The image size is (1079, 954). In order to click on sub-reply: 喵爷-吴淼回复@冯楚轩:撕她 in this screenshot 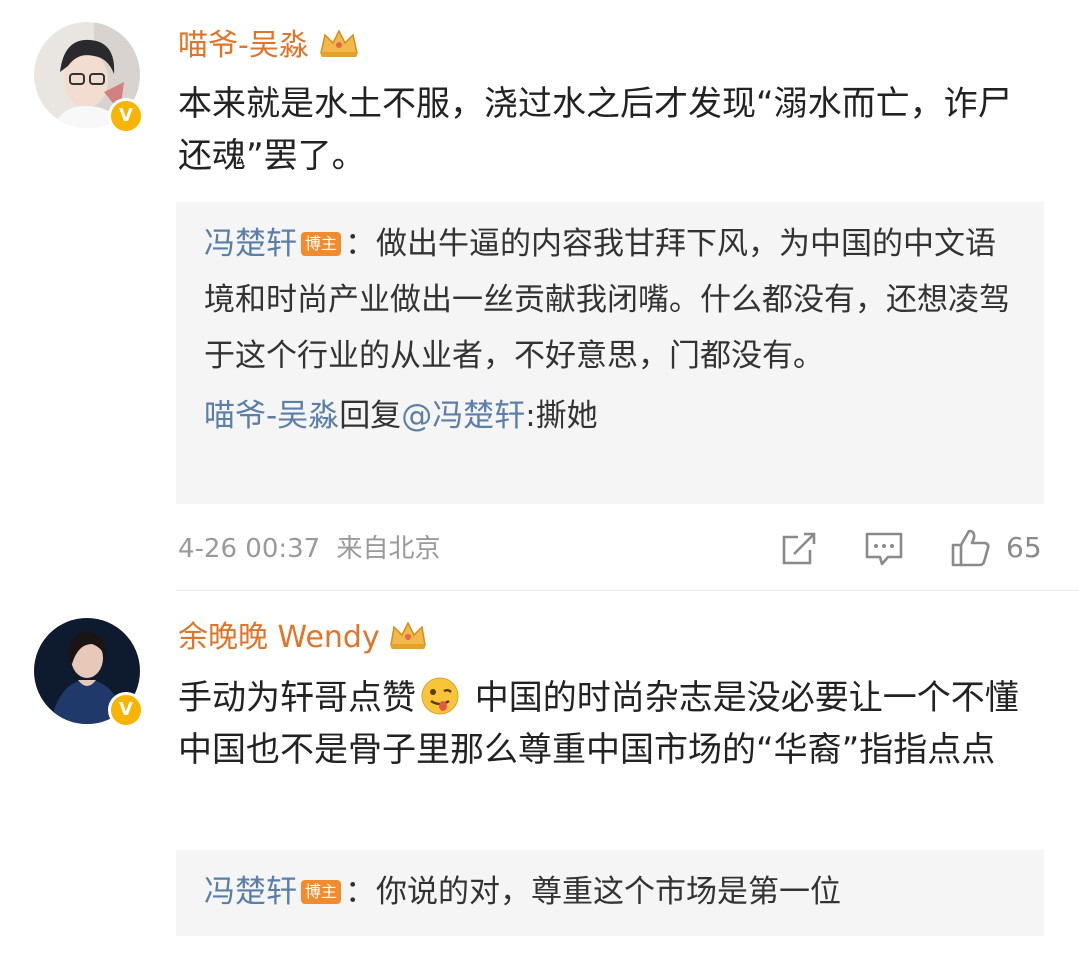, I will do `click(610, 416)`.